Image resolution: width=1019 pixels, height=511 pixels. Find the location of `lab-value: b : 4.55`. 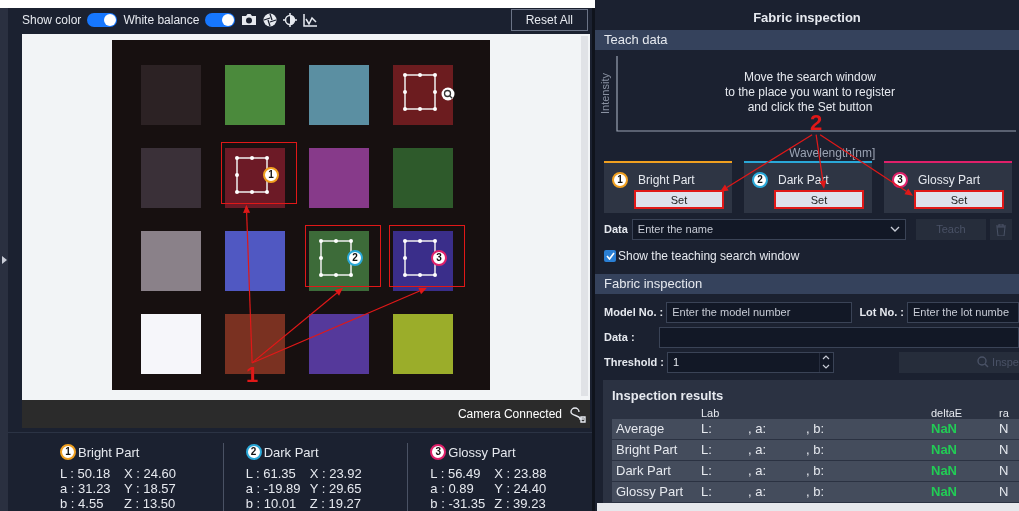

lab-value: b : 4.55 is located at coordinates (82, 503).